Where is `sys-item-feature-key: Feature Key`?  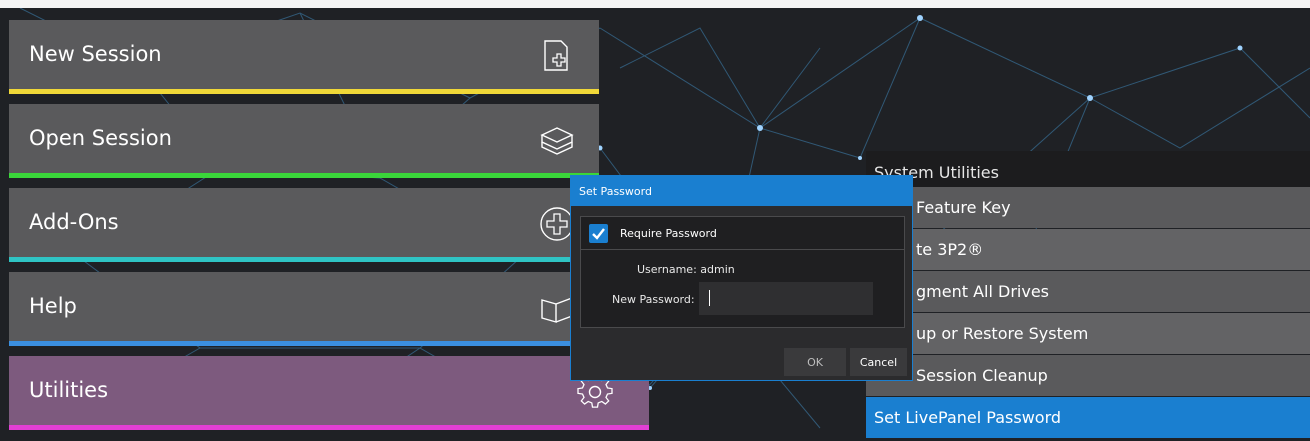 sys-item-feature-key: Feature Key is located at coordinates (1088, 207).